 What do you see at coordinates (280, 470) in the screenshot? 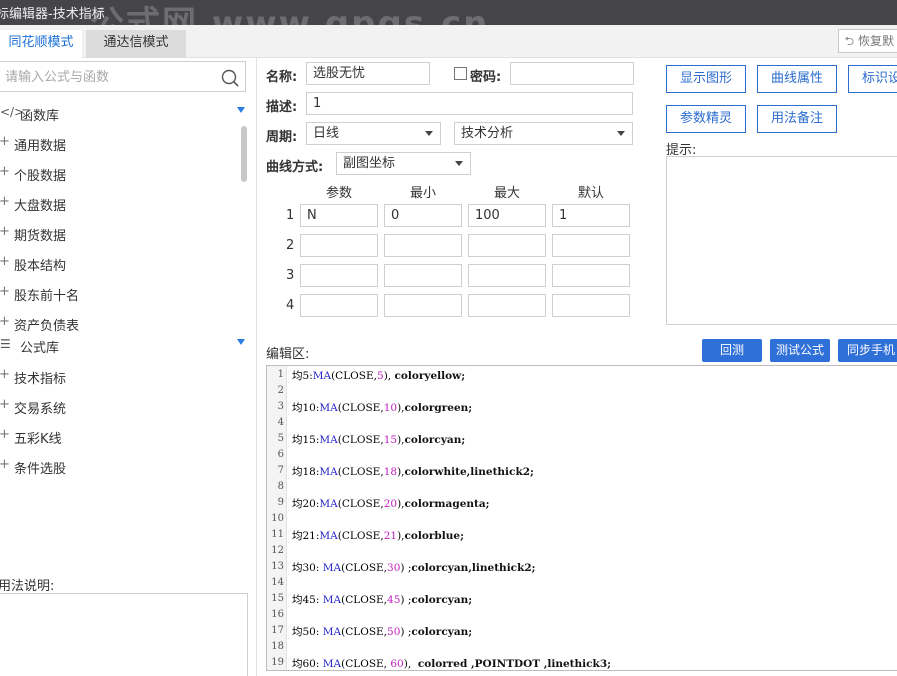
I see `line-number: 7` at bounding box center [280, 470].